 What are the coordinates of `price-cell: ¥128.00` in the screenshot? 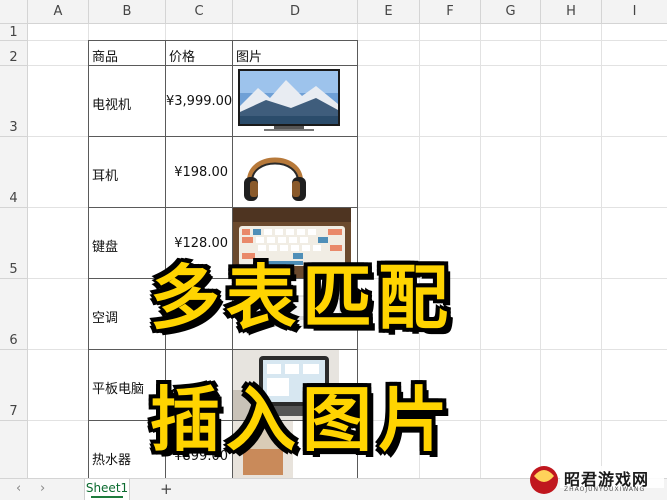 It's located at (197, 243).